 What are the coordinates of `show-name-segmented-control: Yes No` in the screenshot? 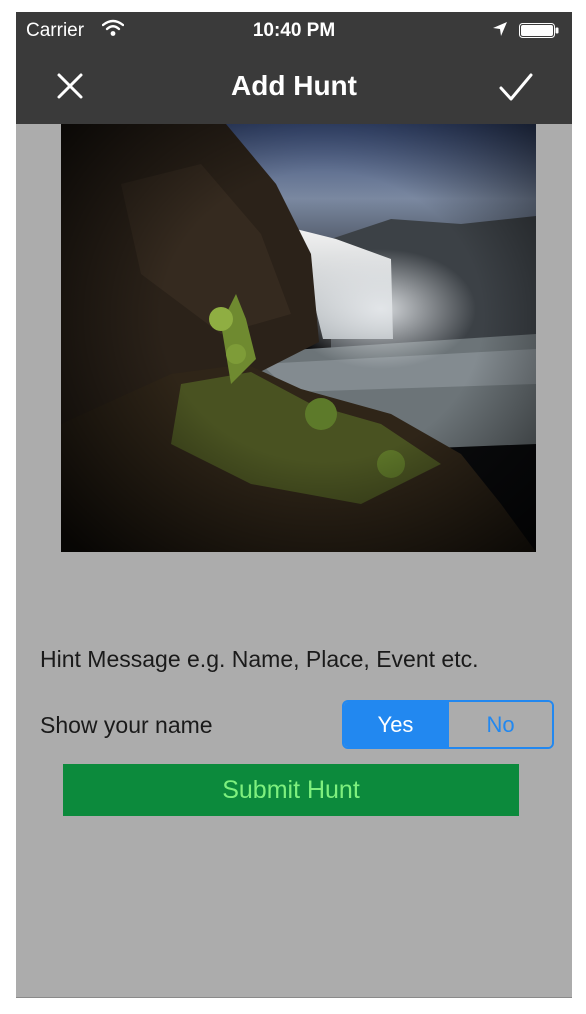 It's located at (448, 724).